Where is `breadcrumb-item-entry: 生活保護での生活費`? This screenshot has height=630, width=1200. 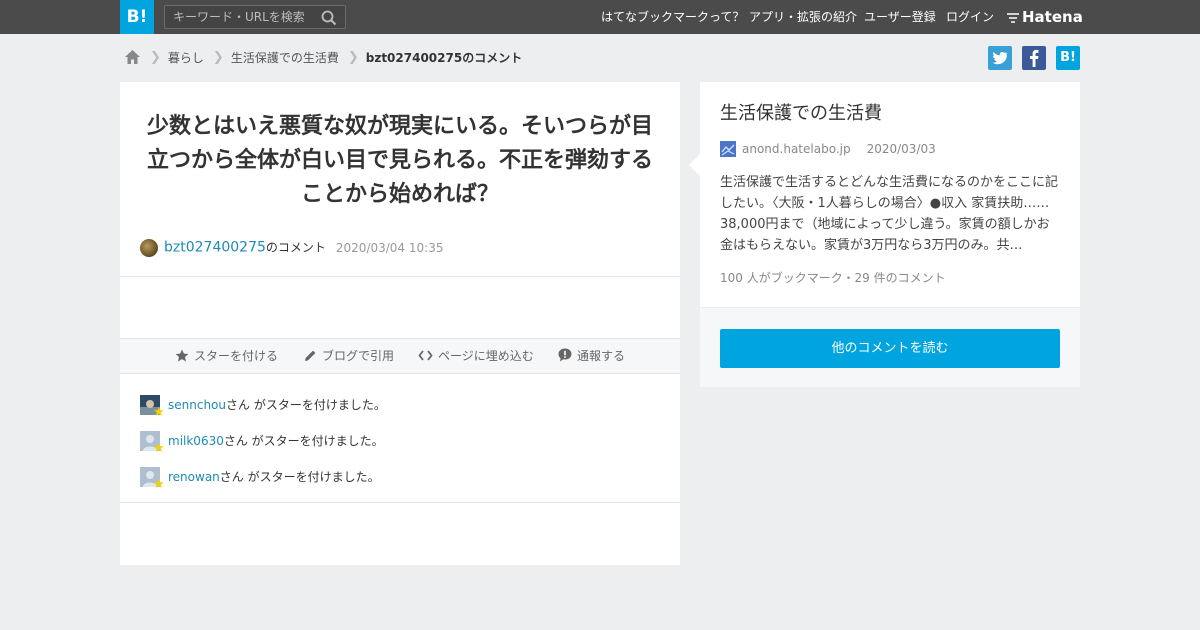 breadcrumb-item-entry: 生活保護での生活費 is located at coordinates (285, 58).